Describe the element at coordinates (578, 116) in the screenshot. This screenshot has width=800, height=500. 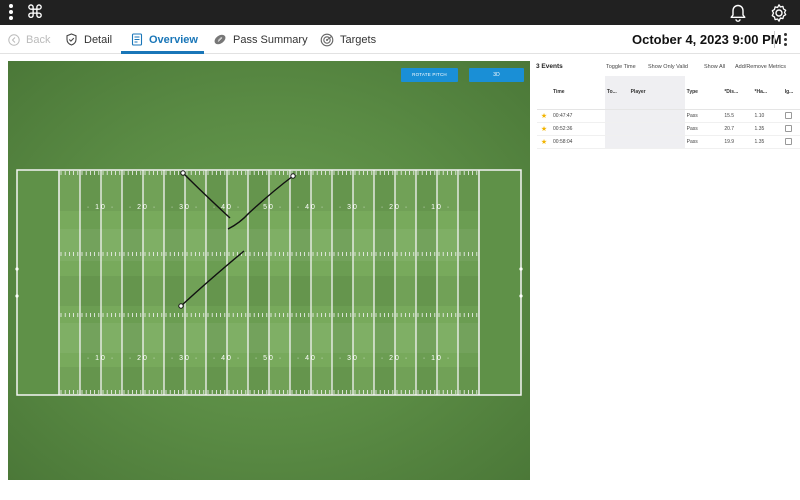
I see `cell-time: 00:47:47` at that location.